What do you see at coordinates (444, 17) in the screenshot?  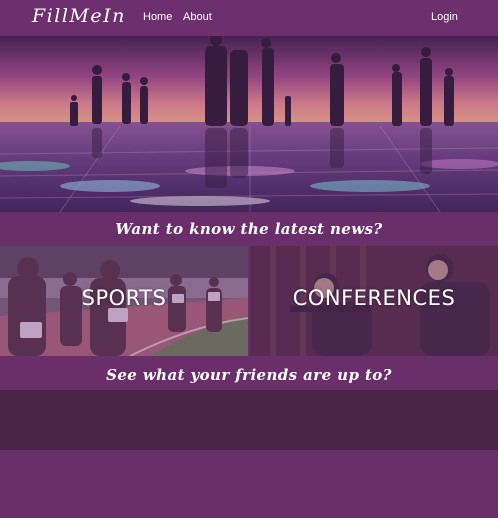 I see `nav-login-link: Login` at bounding box center [444, 17].